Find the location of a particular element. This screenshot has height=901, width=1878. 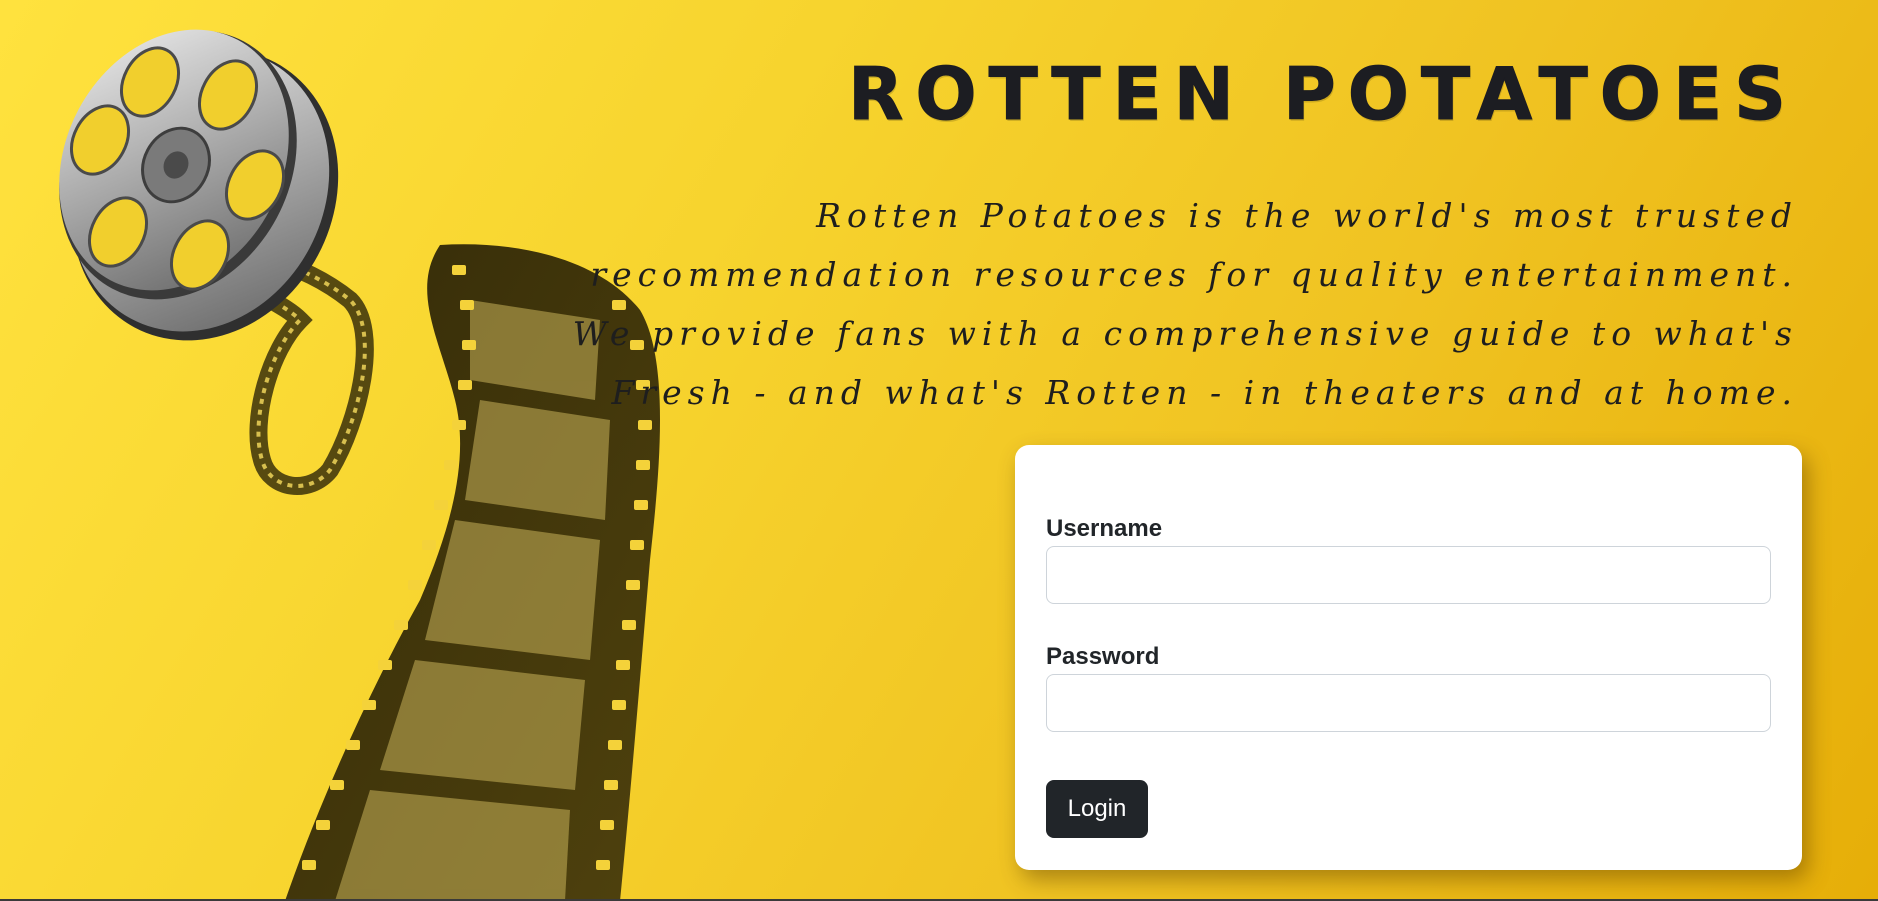

password-input is located at coordinates (1408, 703).